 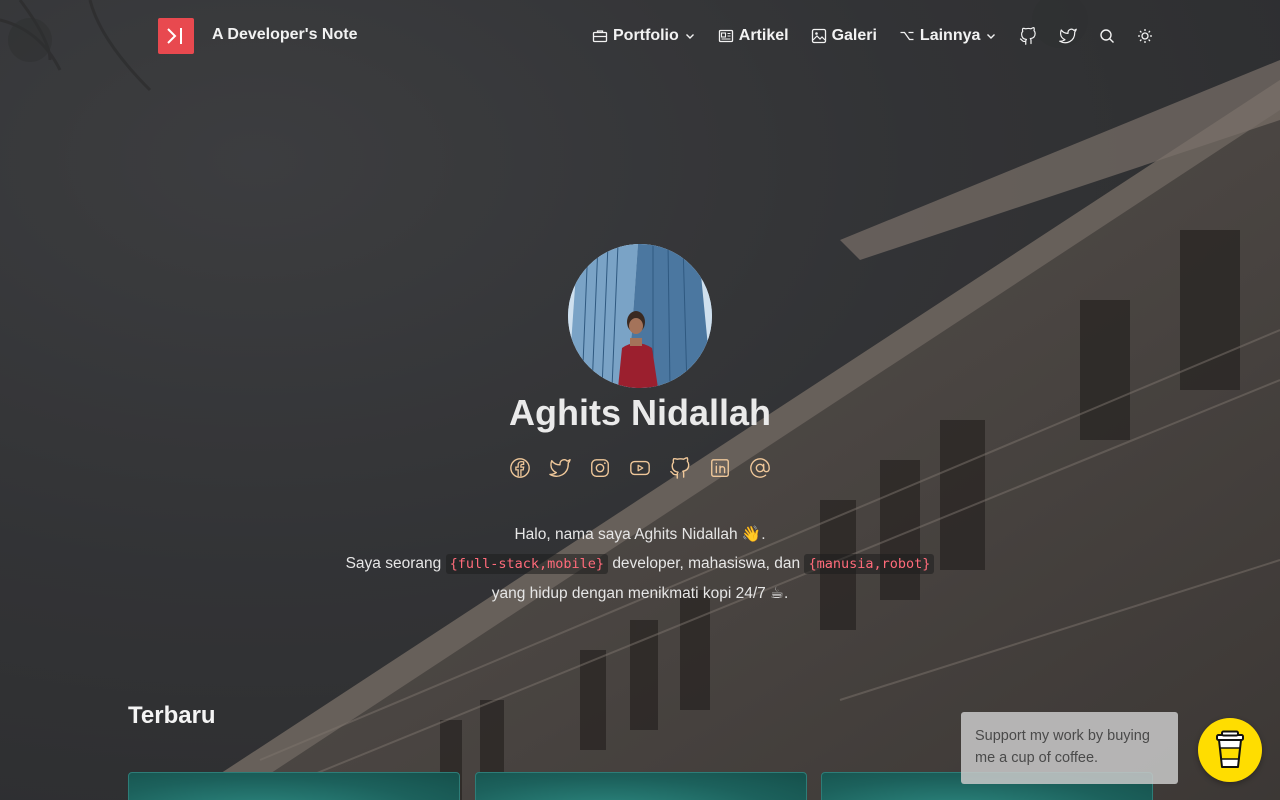 I want to click on buy-me-a-coffee-button, so click(x=1230, y=750).